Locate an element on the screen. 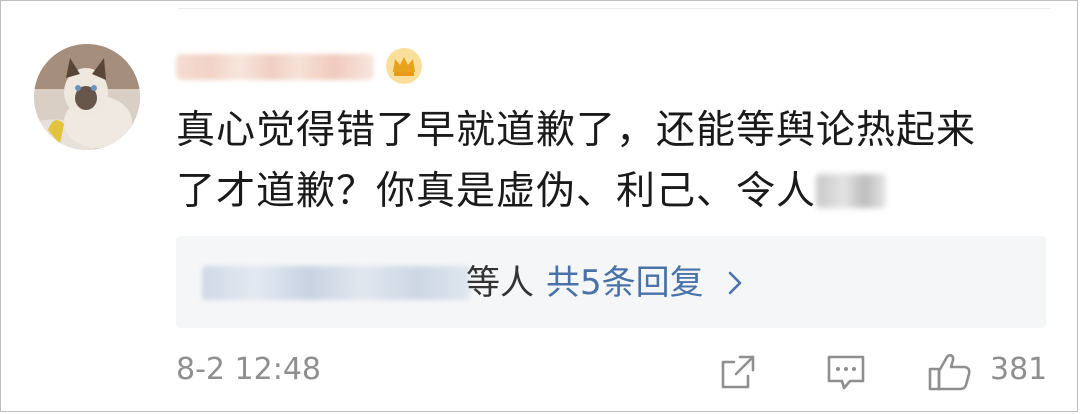 Image resolution: width=1080 pixels, height=414 pixels. crown-badge-icon is located at coordinates (404, 66).